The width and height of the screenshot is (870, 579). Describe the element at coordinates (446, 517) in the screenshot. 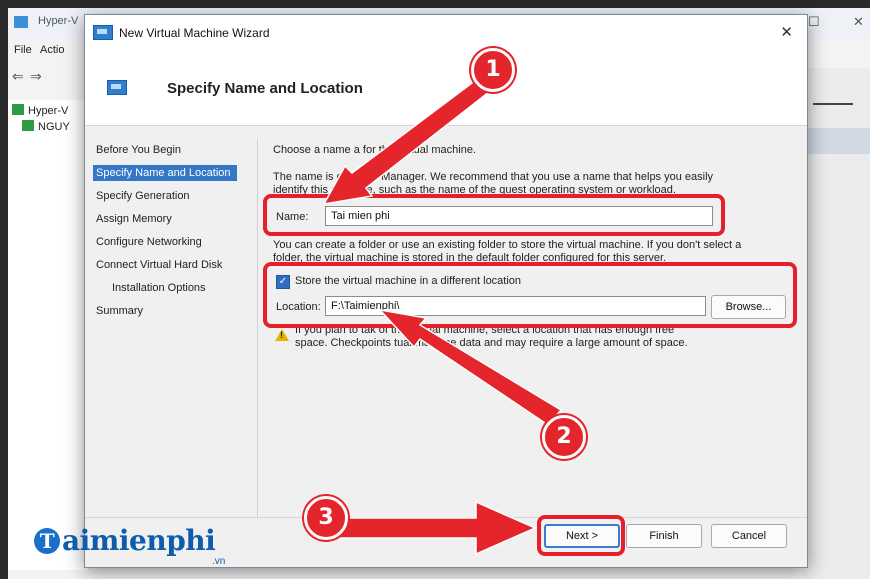

I see `footer-divider` at that location.